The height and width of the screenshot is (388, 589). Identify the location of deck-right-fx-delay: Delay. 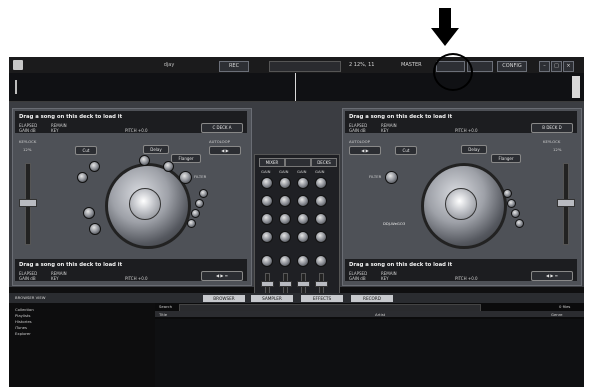
(474, 149).